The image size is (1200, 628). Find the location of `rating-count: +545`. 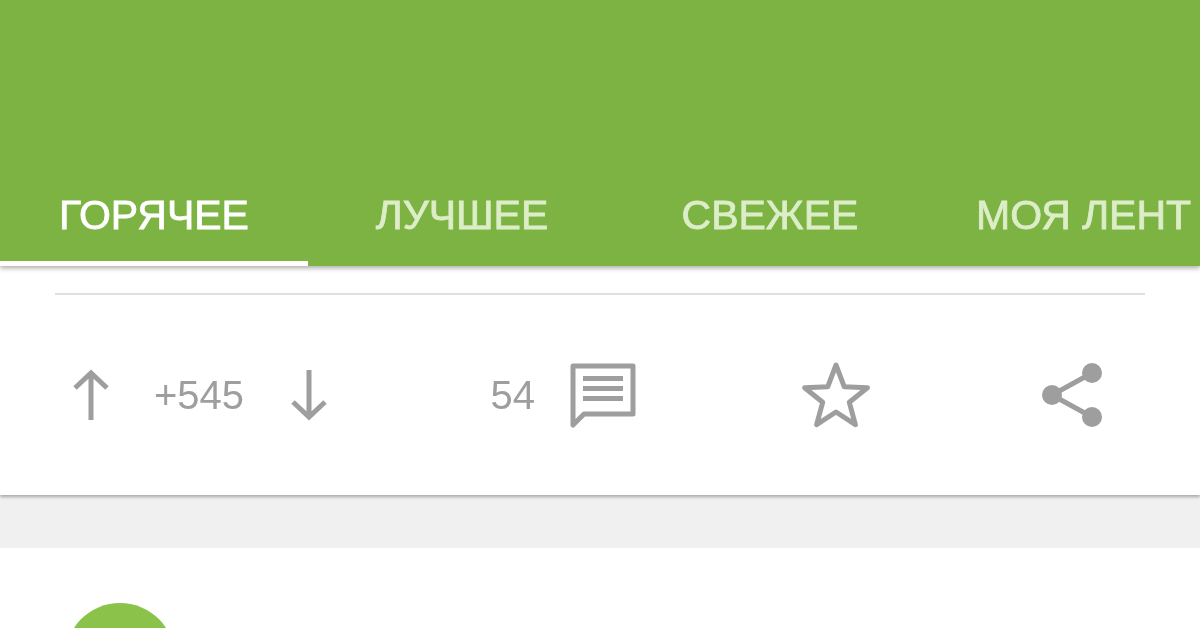

rating-count: +545 is located at coordinates (199, 395).